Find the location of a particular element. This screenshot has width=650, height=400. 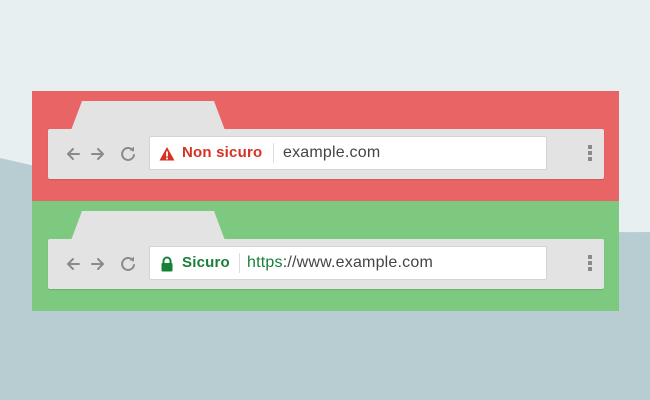

browser-toolbar: Sicuro https://www.example.com is located at coordinates (326, 264).